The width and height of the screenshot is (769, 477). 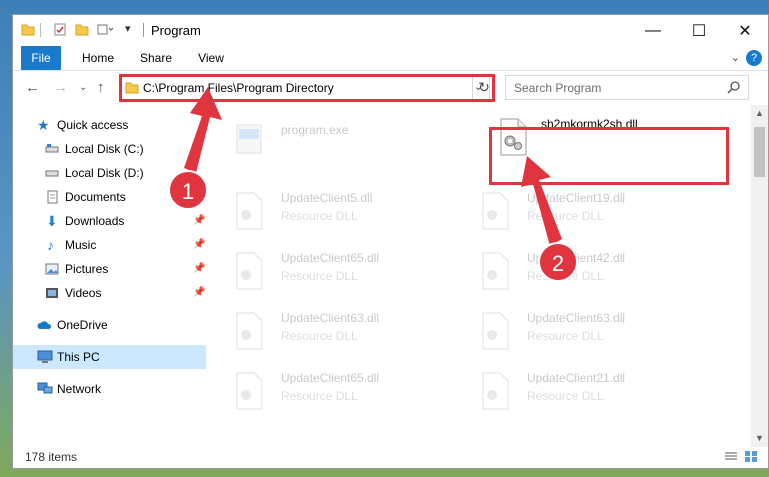 I want to click on callout-badge-2: 2, so click(x=558, y=262).